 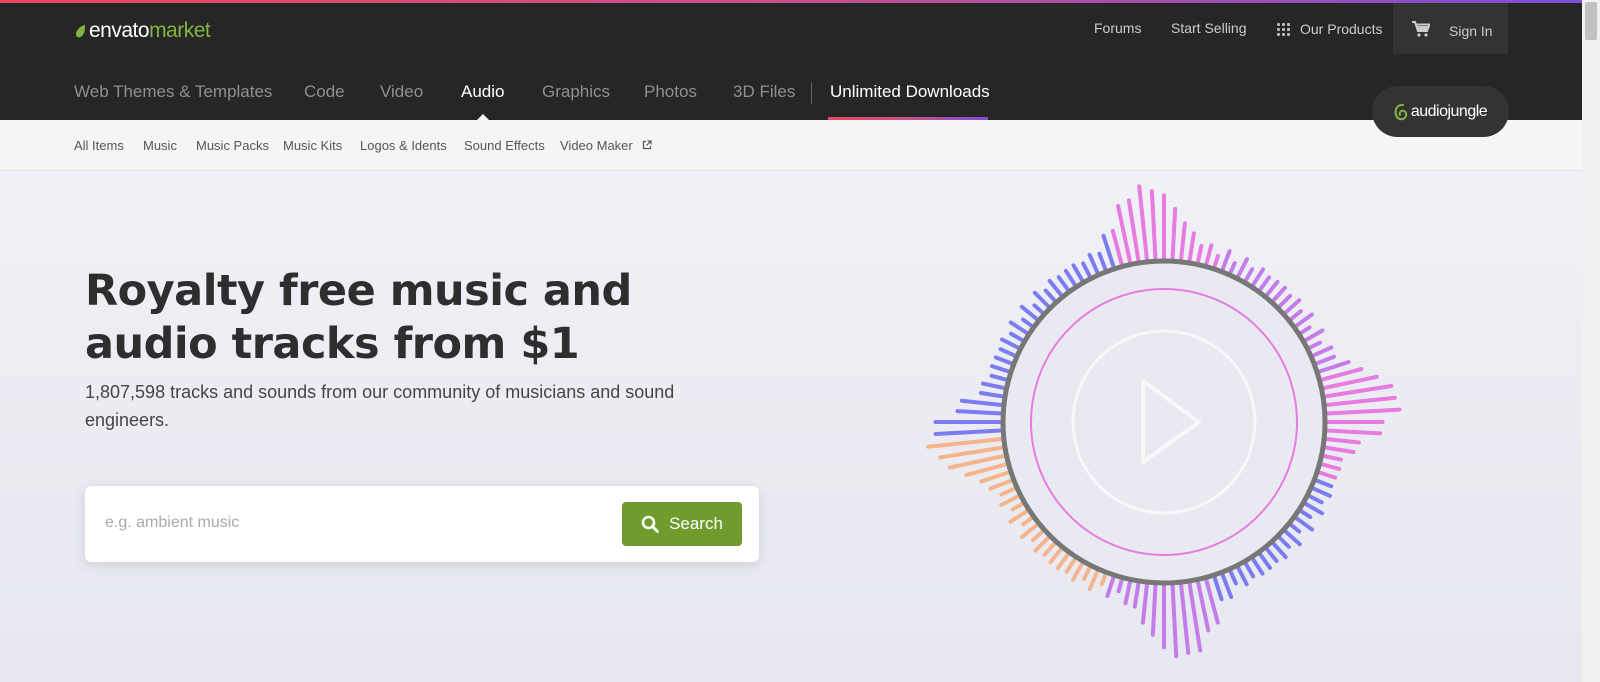 I want to click on audiojungle-badge: audiojungle, so click(x=1440, y=111).